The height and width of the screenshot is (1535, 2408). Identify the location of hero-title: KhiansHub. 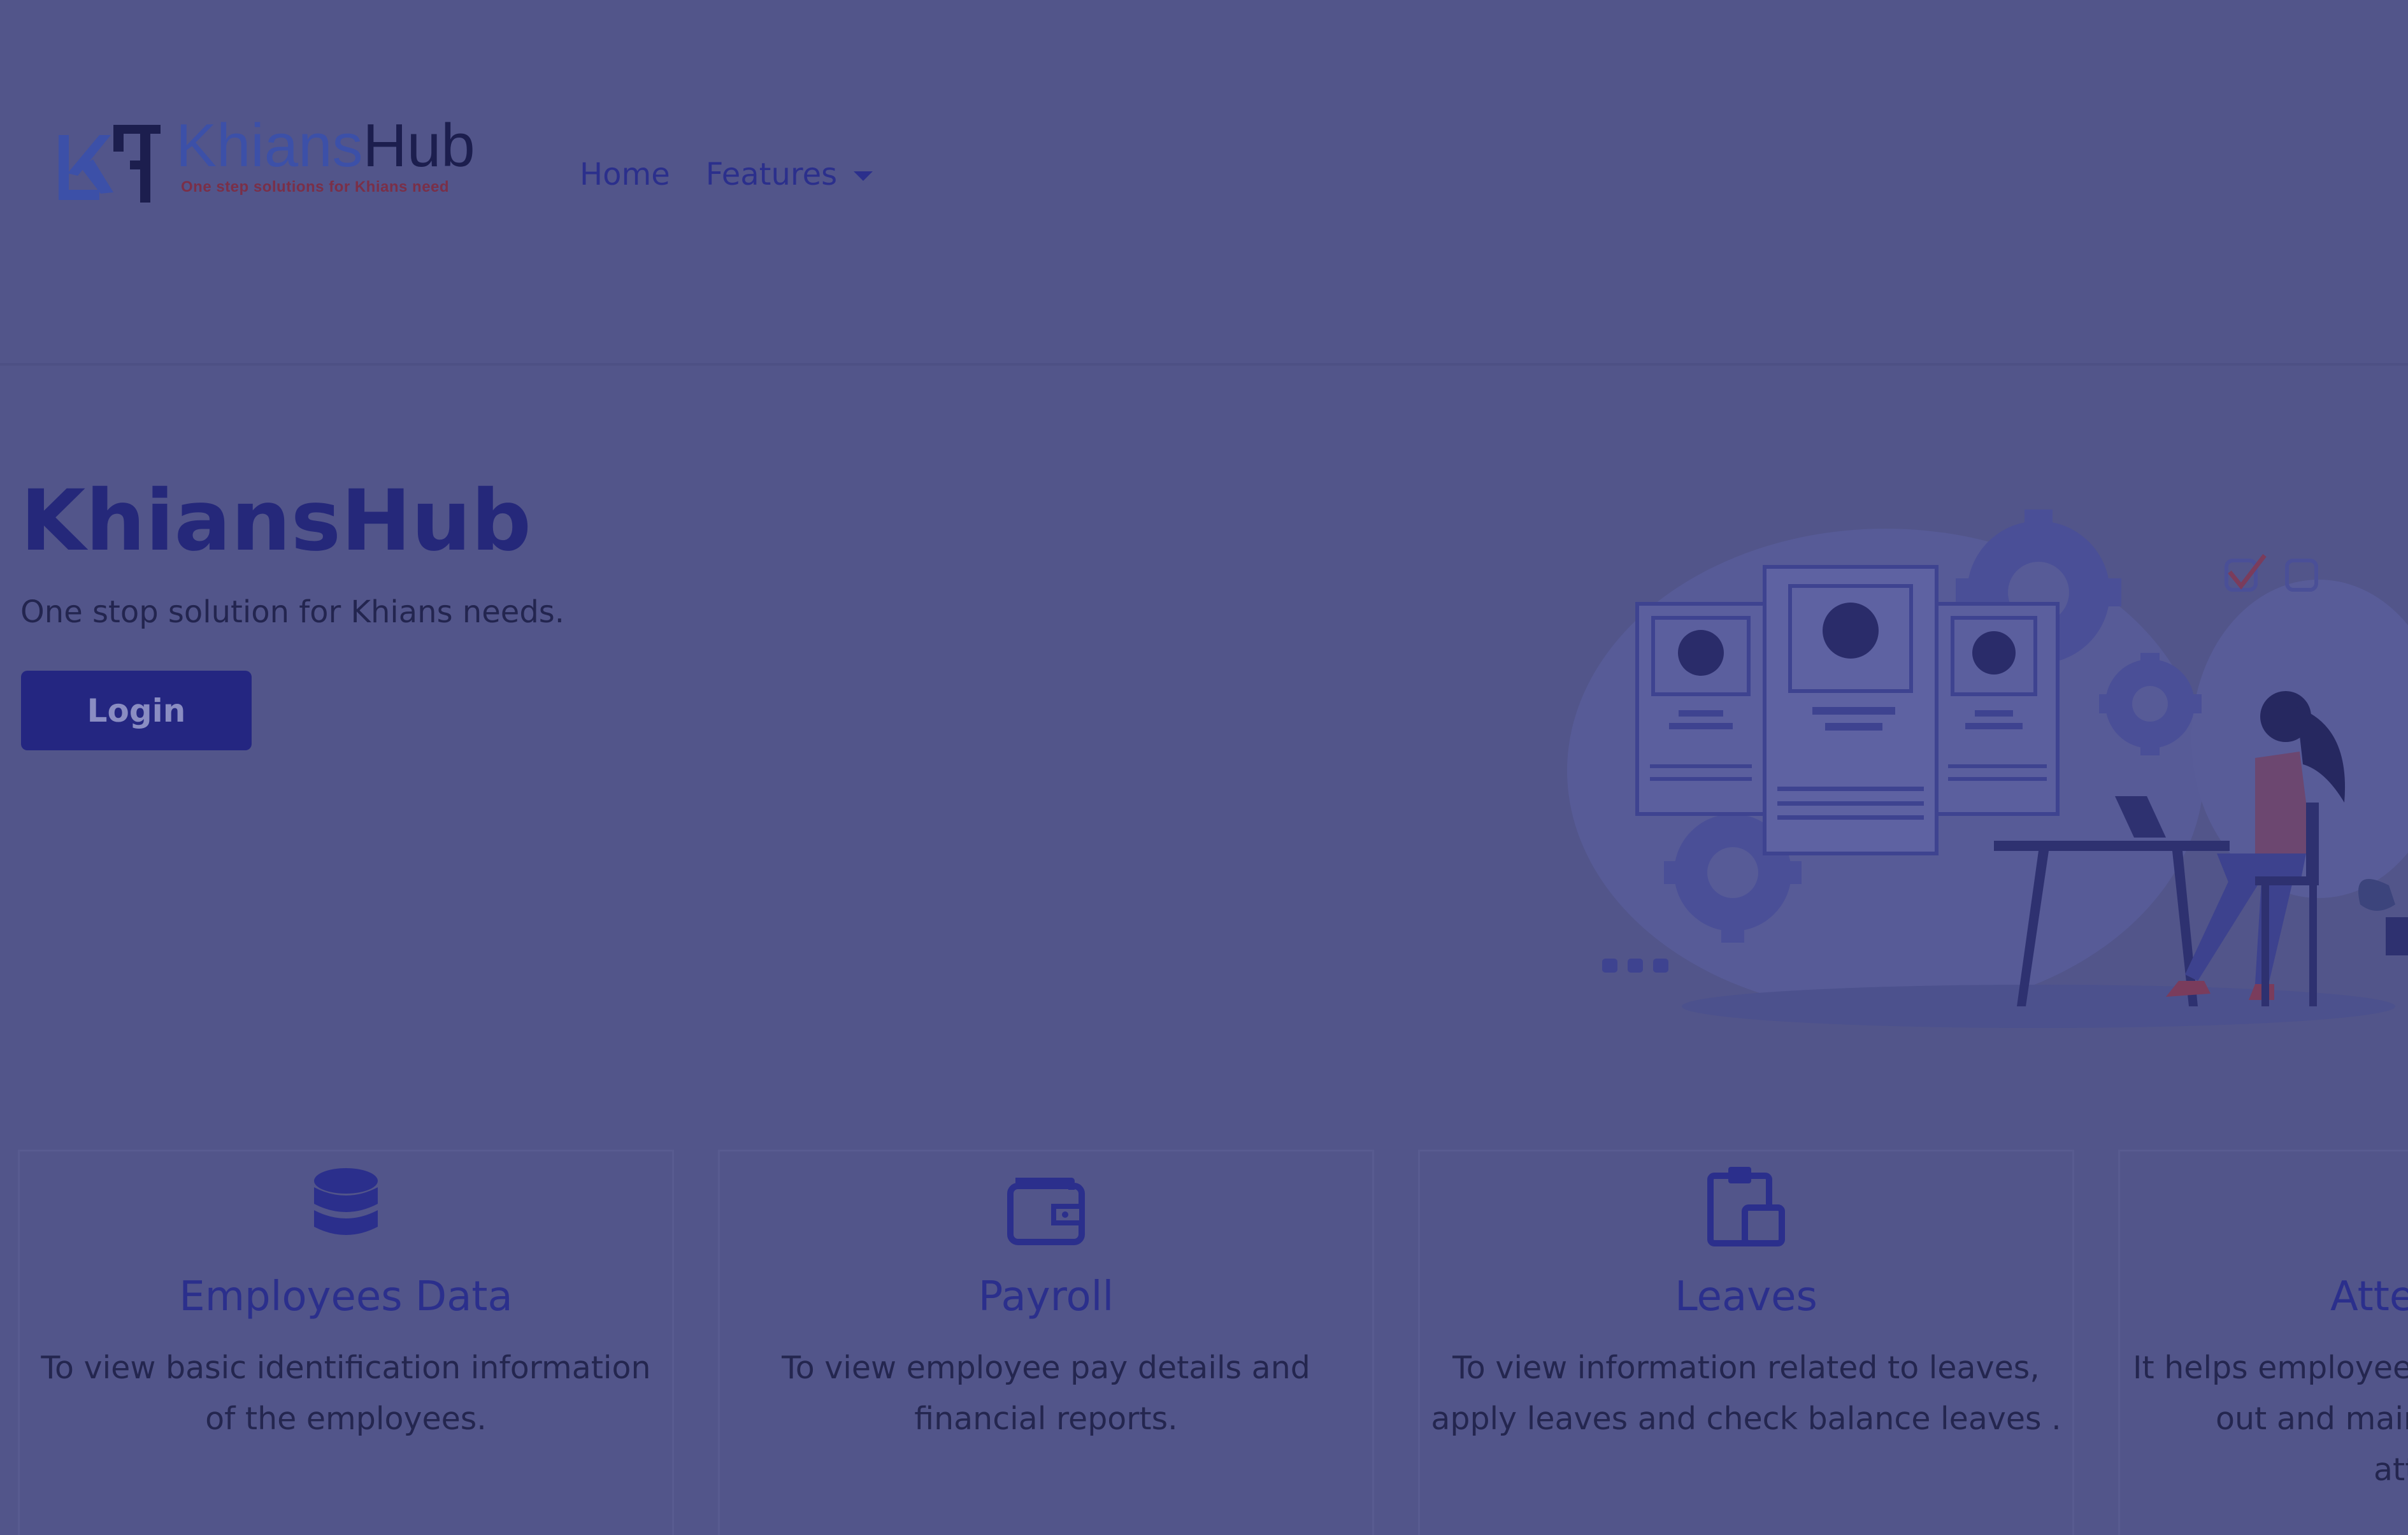
(276, 521).